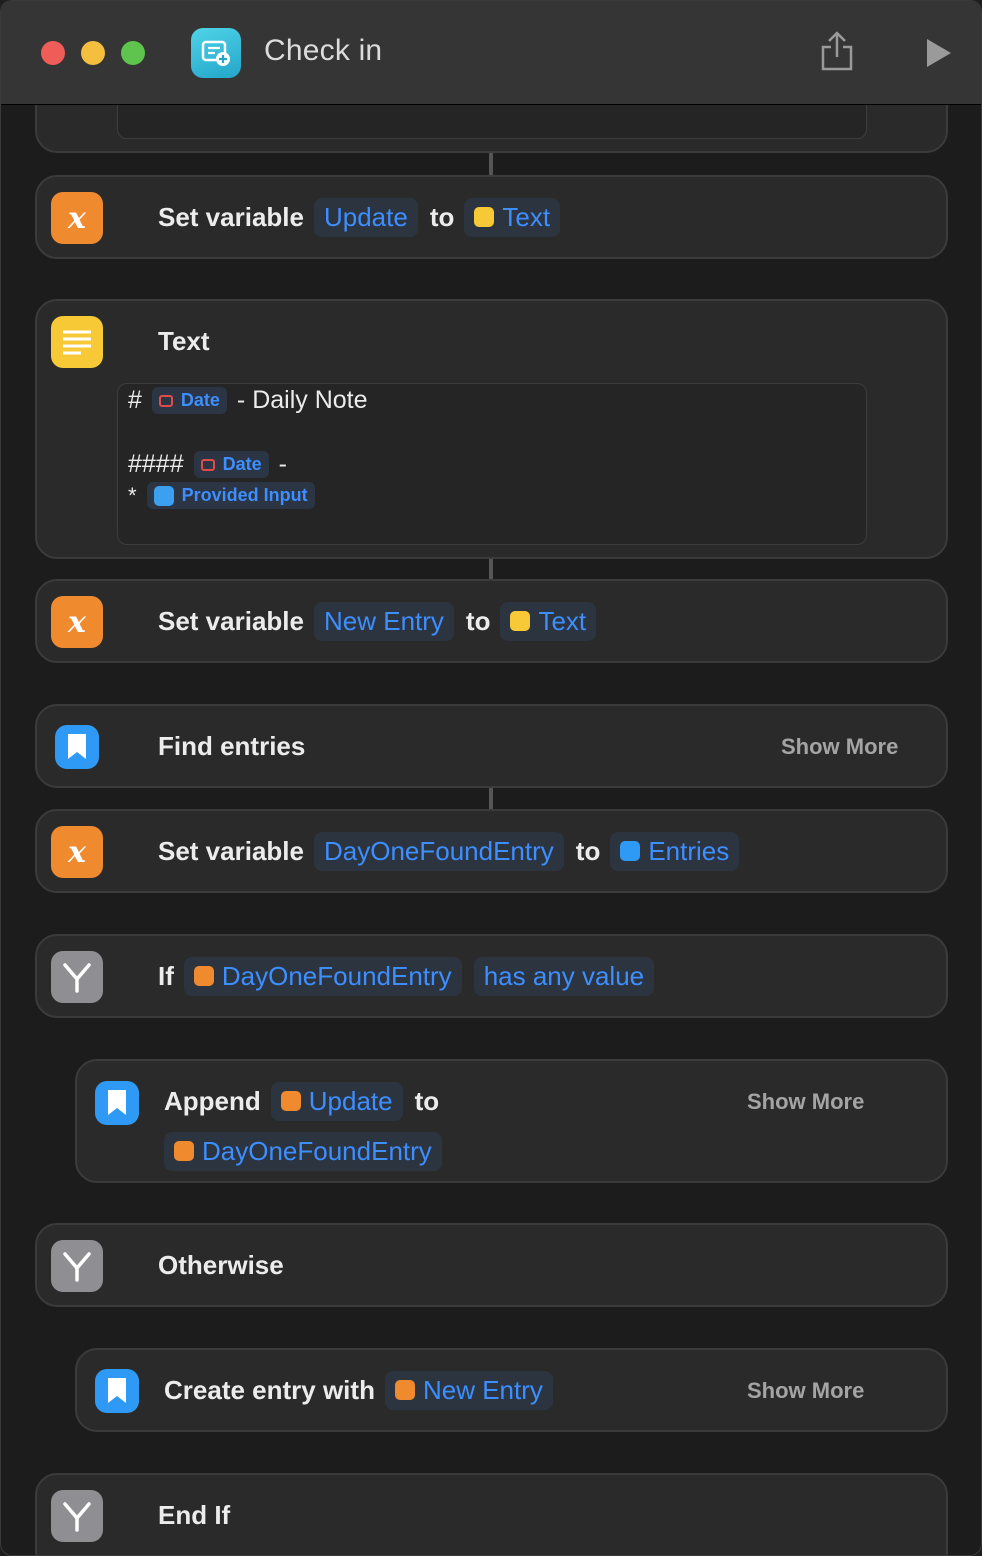  I want to click on daily-note-text: - Daily Note, so click(302, 400).